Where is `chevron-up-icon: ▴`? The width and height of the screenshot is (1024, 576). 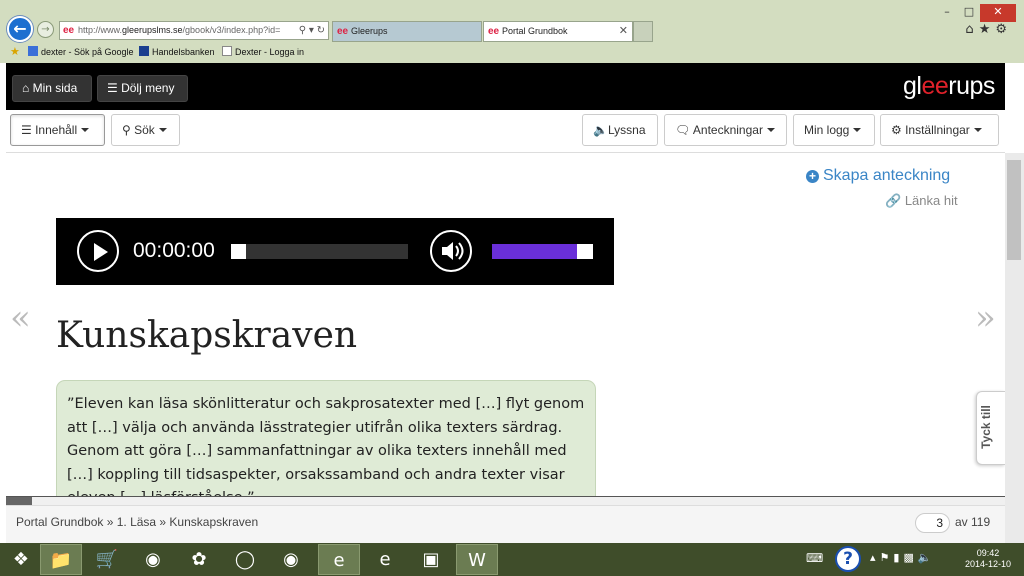
chevron-up-icon: ▴ is located at coordinates (875, 557).